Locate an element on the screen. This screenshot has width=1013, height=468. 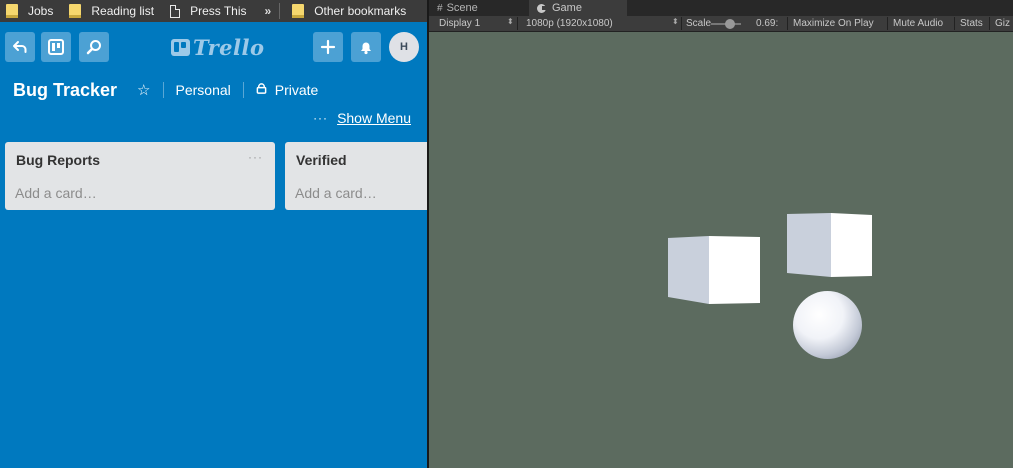
bookmarks-overflow-button: » is located at coordinates (268, 11).